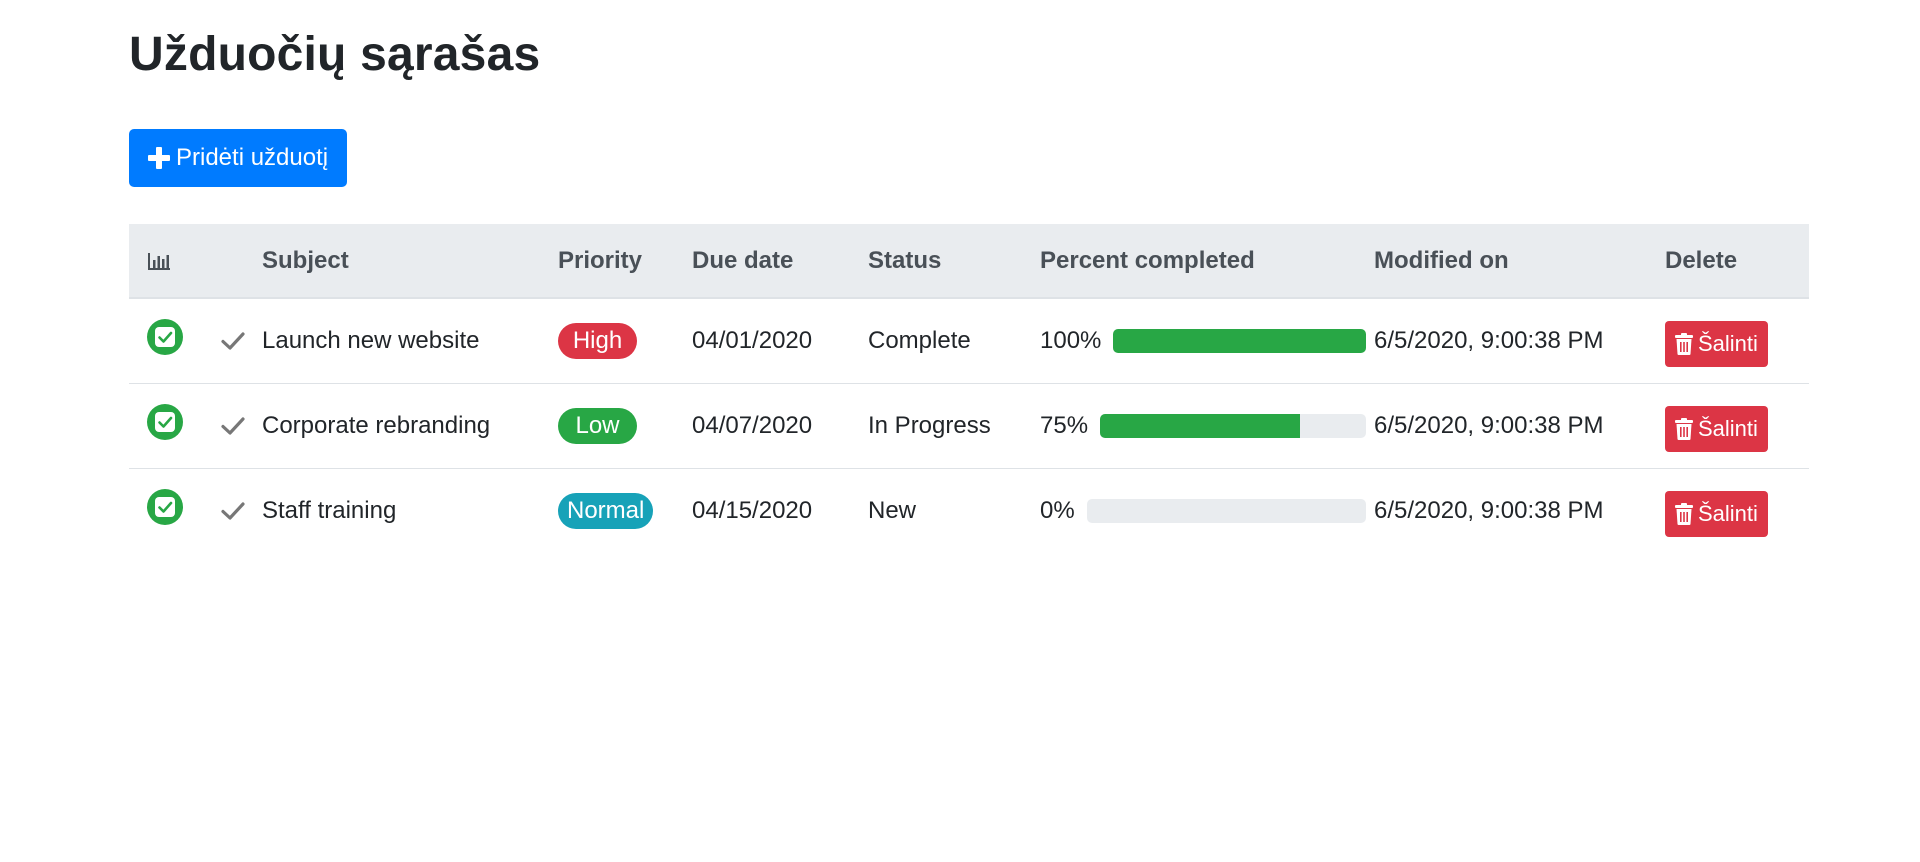 The width and height of the screenshot is (1920, 862). What do you see at coordinates (410, 340) in the screenshot?
I see `task-subject: Launch new website` at bounding box center [410, 340].